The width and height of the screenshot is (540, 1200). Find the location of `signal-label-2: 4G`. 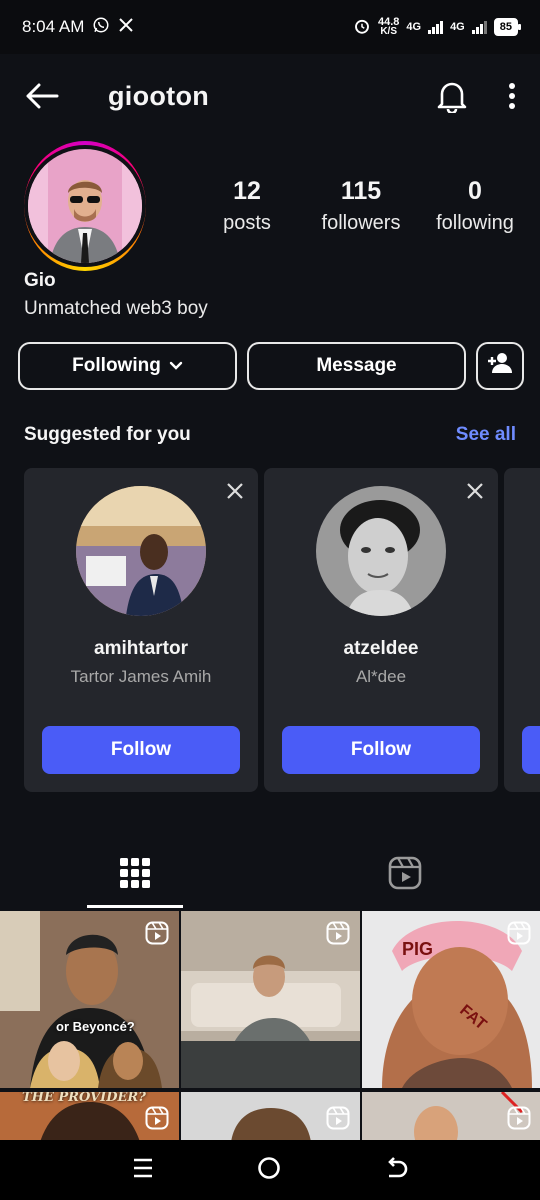

signal-label-2: 4G is located at coordinates (457, 27).